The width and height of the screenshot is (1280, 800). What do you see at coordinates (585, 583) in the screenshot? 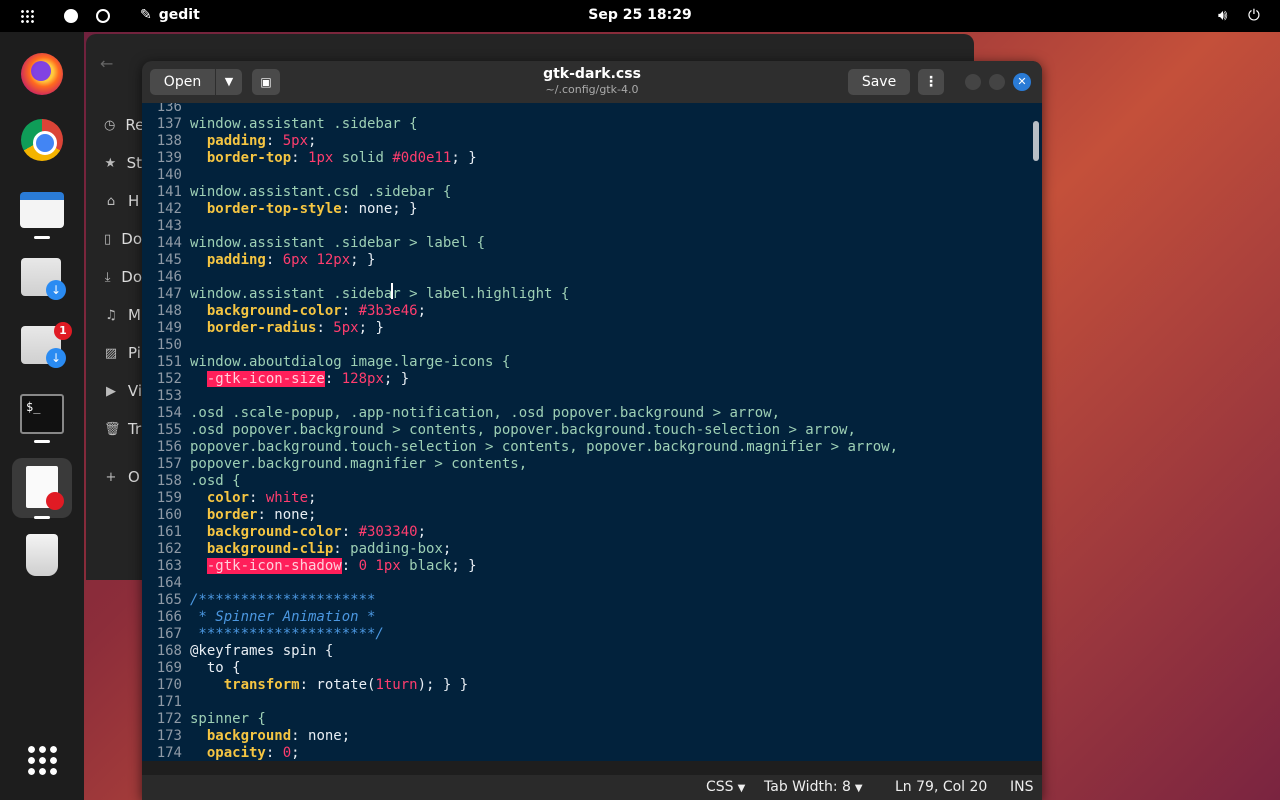
I see `code-line: 164` at bounding box center [585, 583].